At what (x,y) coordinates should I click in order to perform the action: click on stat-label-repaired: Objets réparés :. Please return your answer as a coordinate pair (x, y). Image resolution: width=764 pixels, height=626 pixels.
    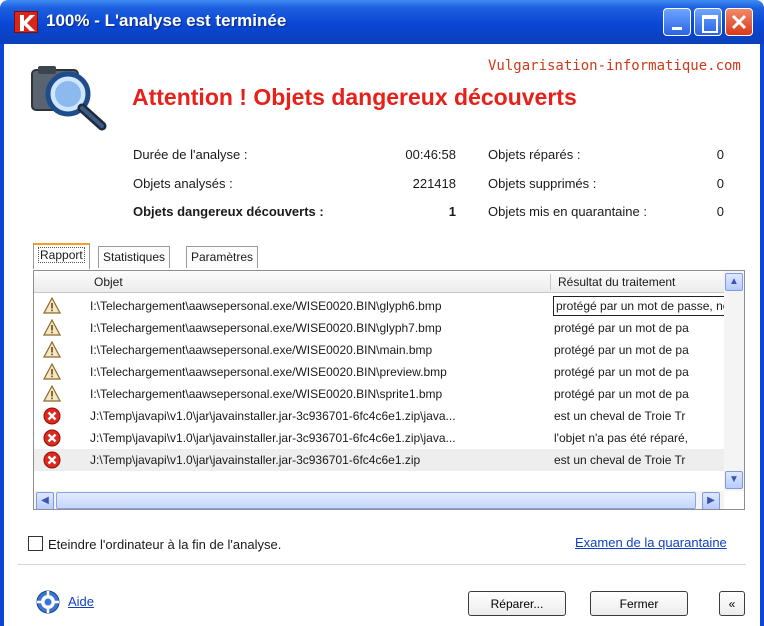
    Looking at the image, I should click on (534, 154).